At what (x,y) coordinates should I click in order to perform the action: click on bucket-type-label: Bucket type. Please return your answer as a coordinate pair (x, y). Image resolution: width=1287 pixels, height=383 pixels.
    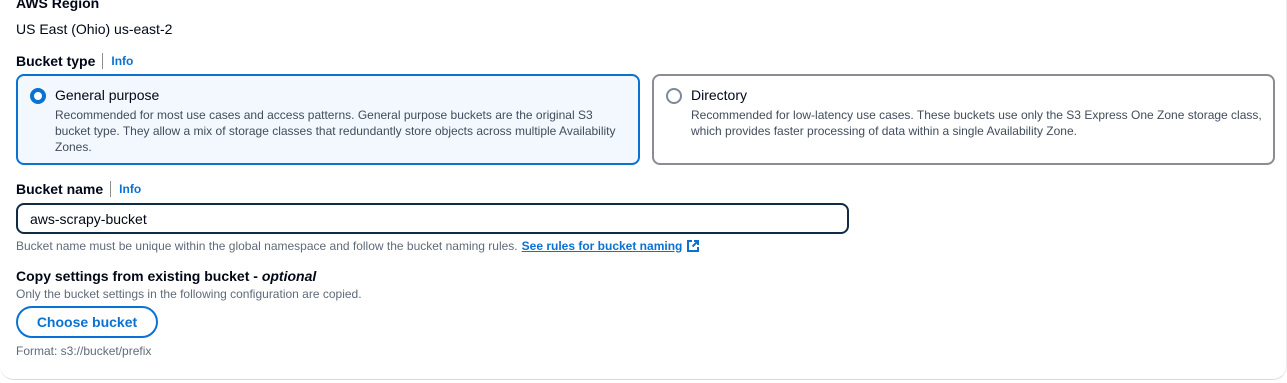
    Looking at the image, I should click on (56, 61).